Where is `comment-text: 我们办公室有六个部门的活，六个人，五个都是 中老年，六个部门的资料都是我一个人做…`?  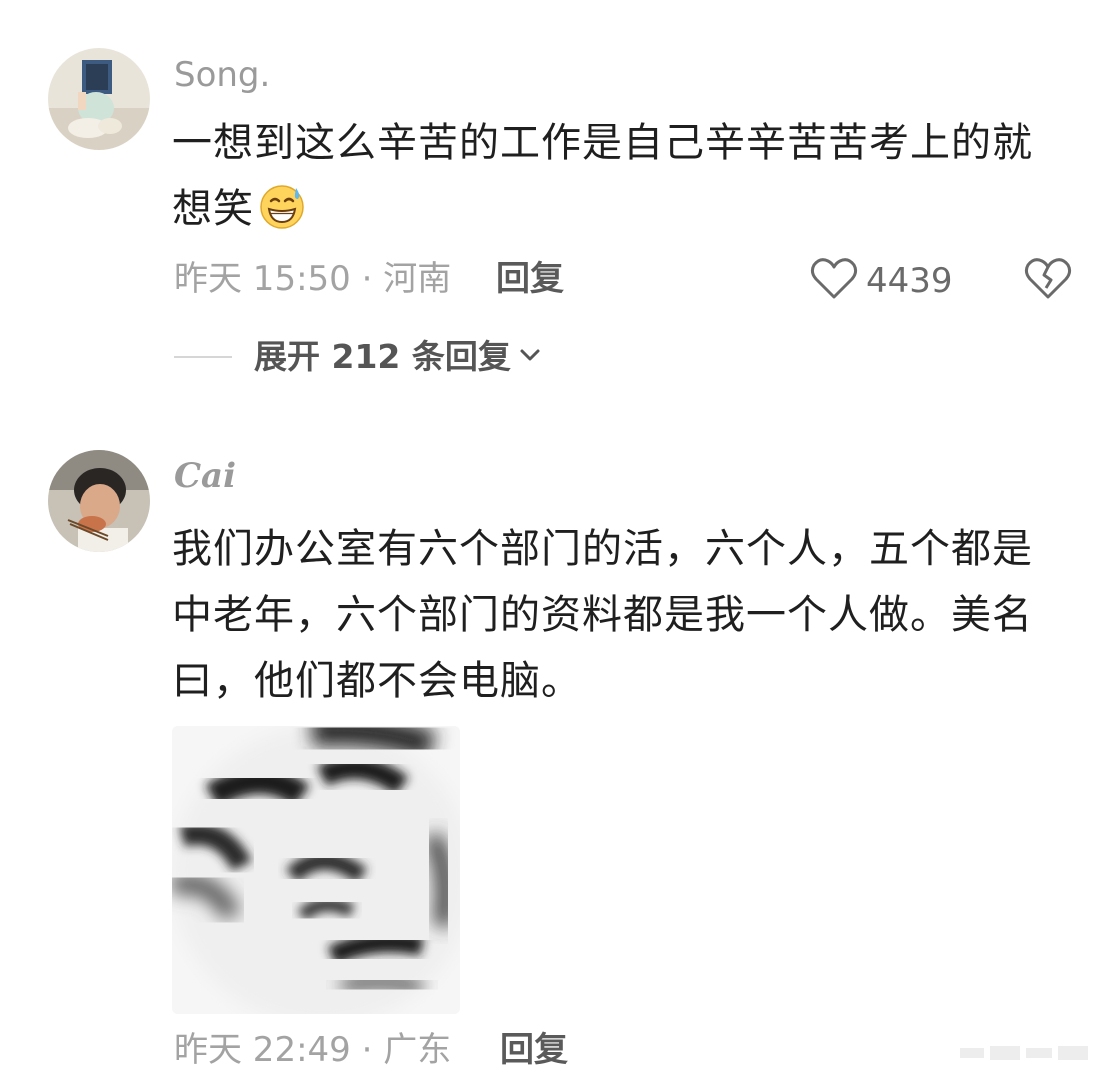
comment-text: 我们办公室有六个部门的活，六个人，五个都是 中老年，六个部门的资料都是我一个人做… is located at coordinates (622, 615).